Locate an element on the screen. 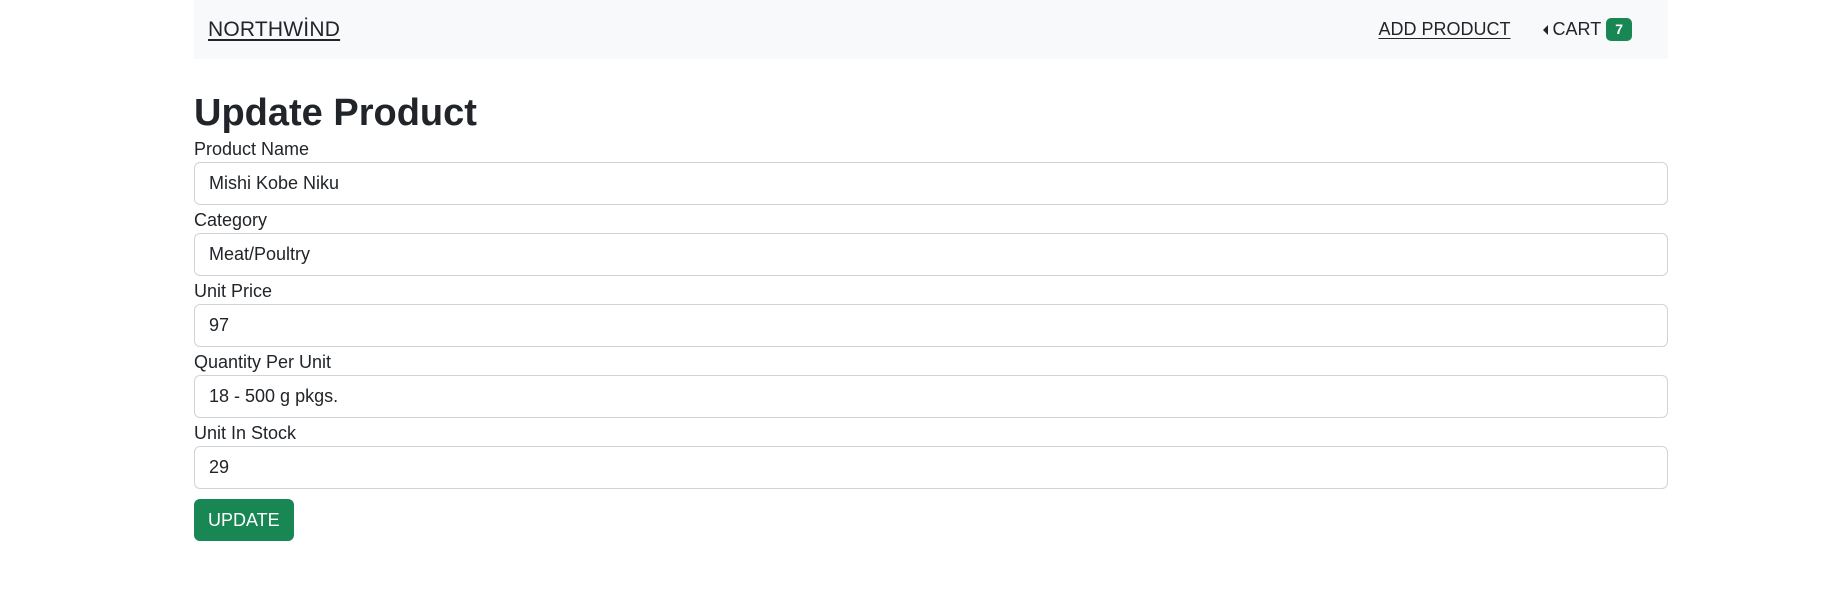  update-button: UPDATE is located at coordinates (244, 520).